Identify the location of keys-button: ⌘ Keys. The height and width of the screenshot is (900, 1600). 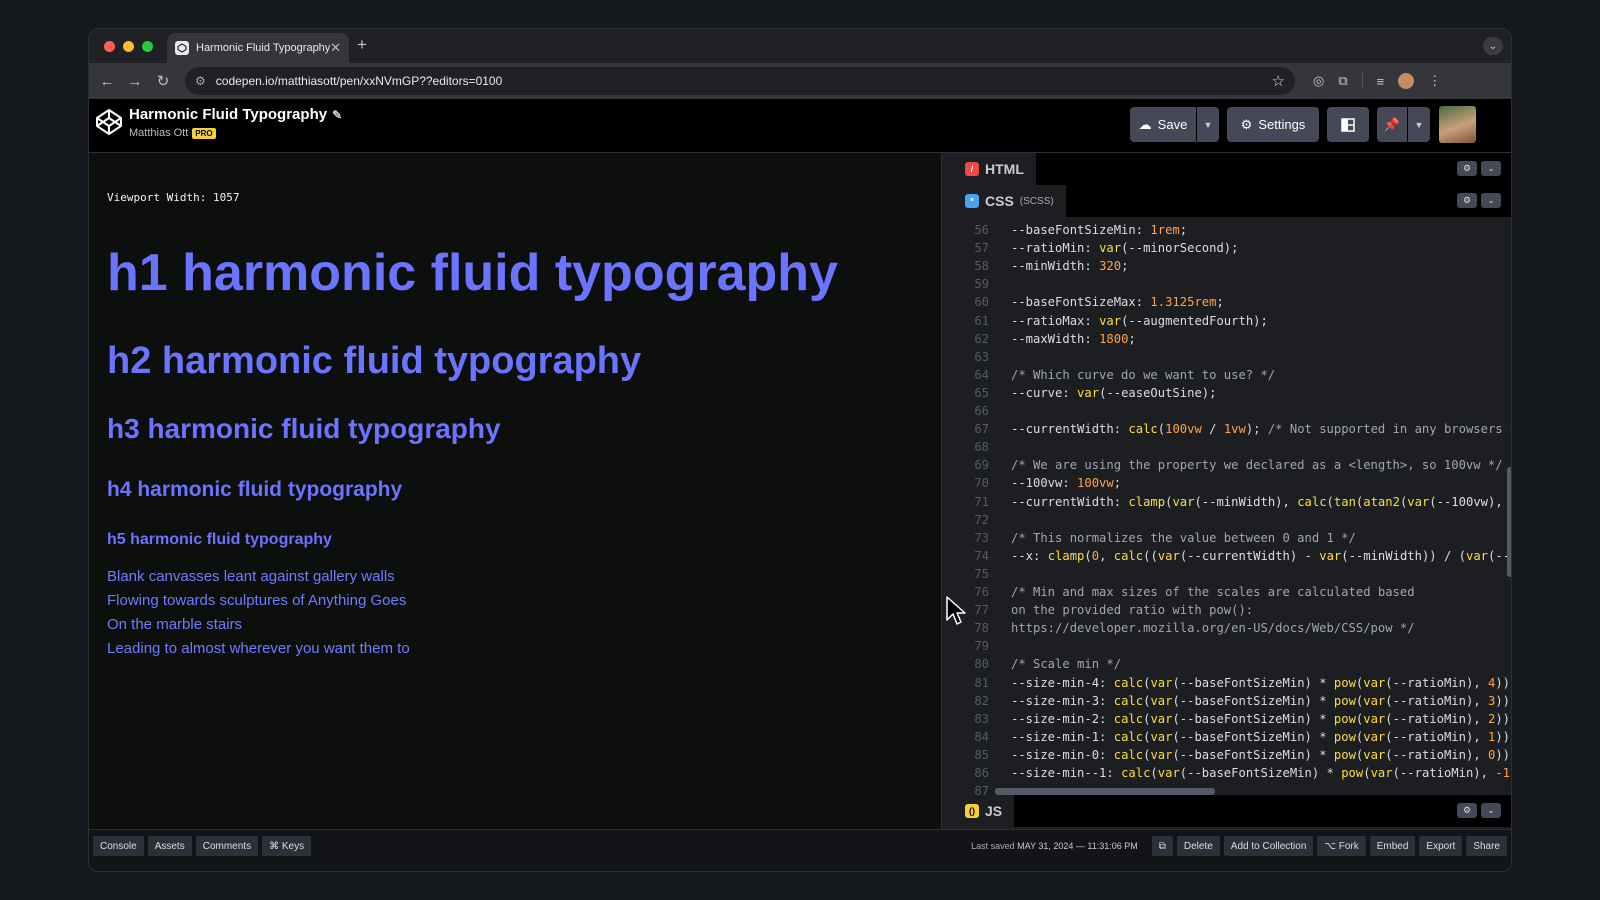
(287, 846).